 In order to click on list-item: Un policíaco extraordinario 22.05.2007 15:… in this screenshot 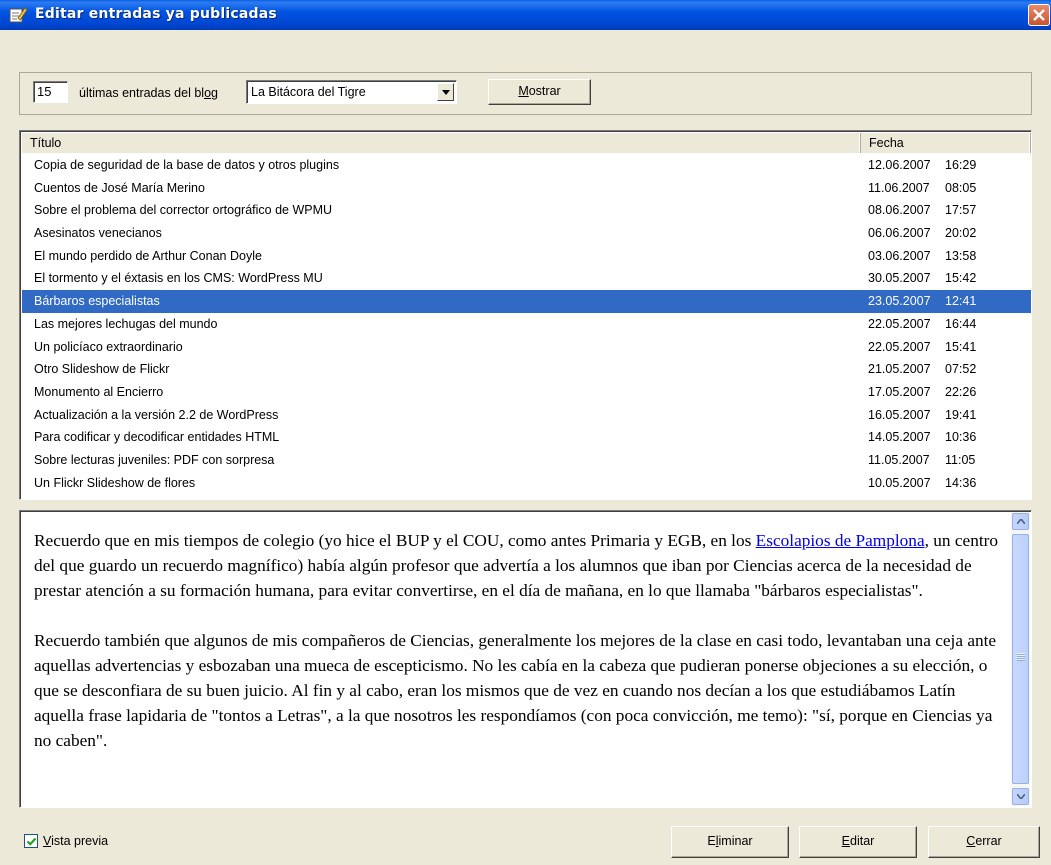, I will do `click(526, 347)`.